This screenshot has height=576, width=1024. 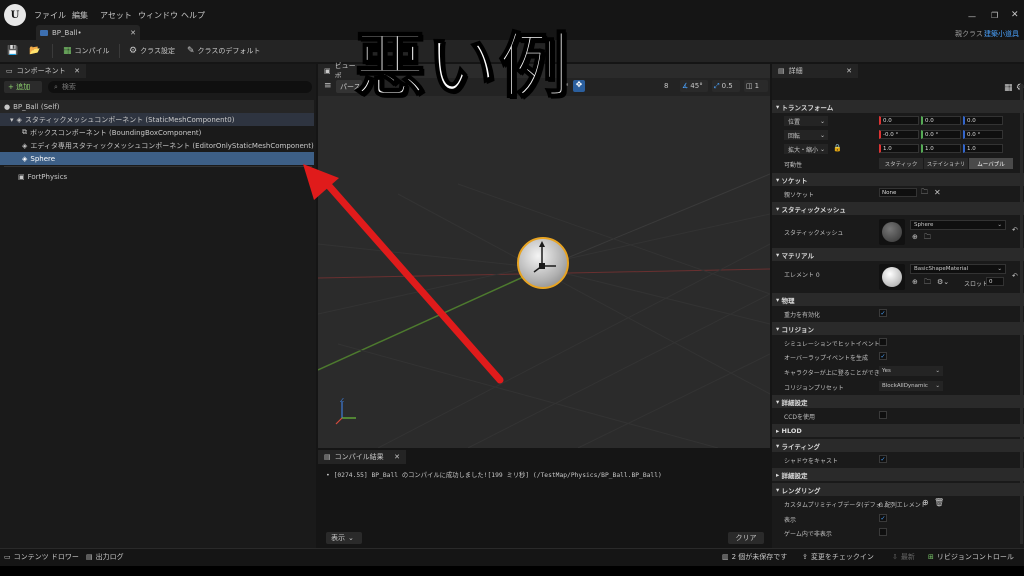 I want to click on overlap-checkbox: ✓, so click(x=883, y=356).